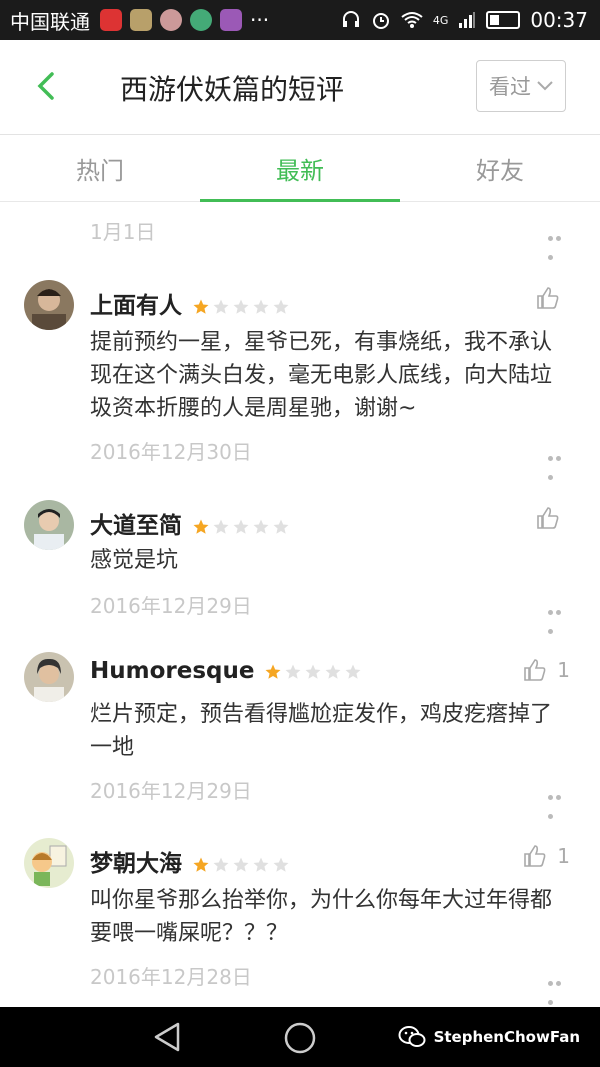 The width and height of the screenshot is (600, 1067). What do you see at coordinates (50, 21) in the screenshot?
I see `carrier-name: 中国联通` at bounding box center [50, 21].